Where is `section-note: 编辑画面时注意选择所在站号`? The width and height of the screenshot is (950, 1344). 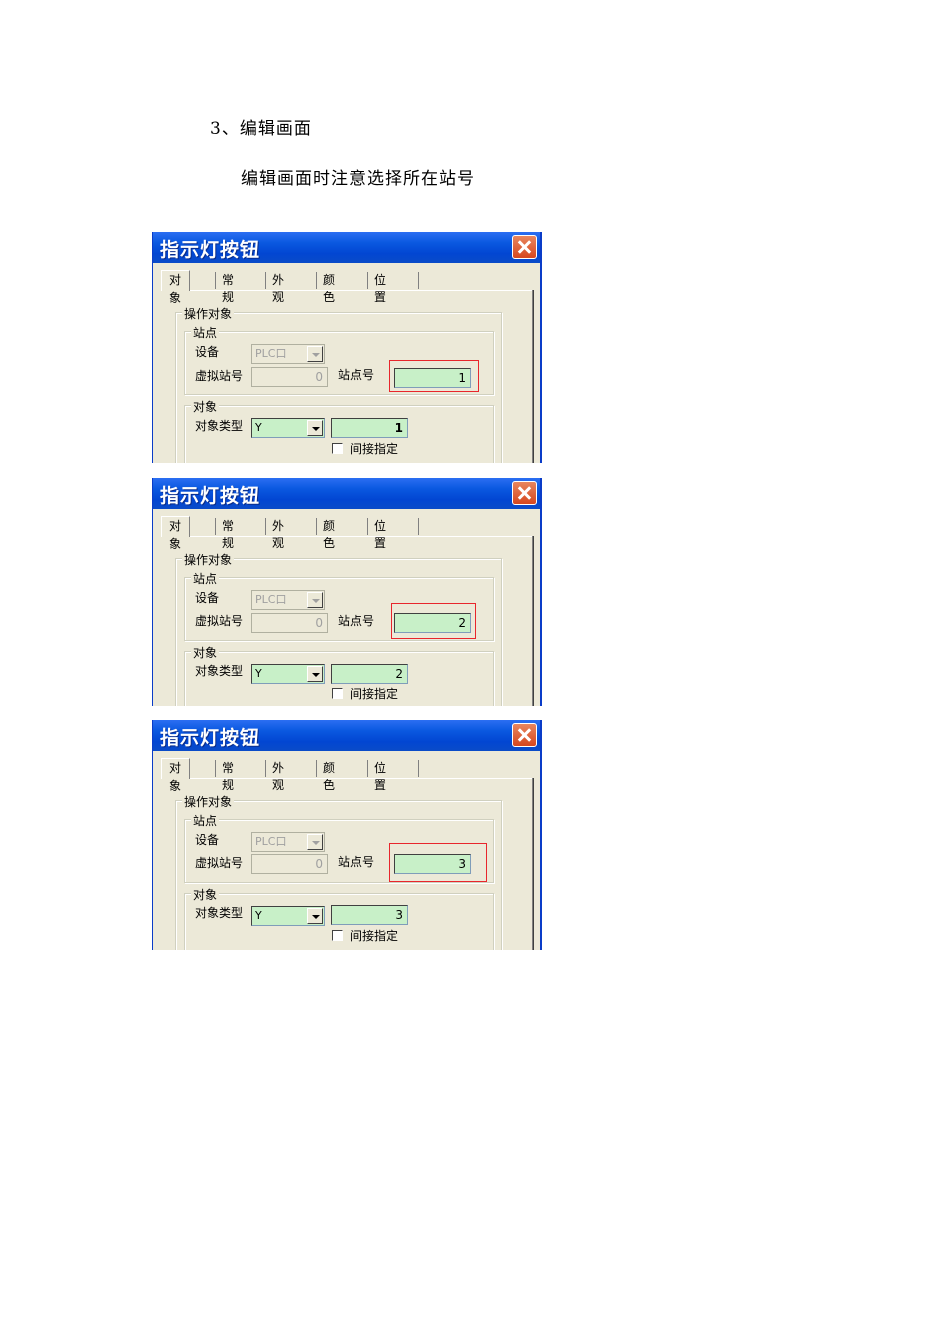 section-note: 编辑画面时注意选择所在站号 is located at coordinates (358, 179).